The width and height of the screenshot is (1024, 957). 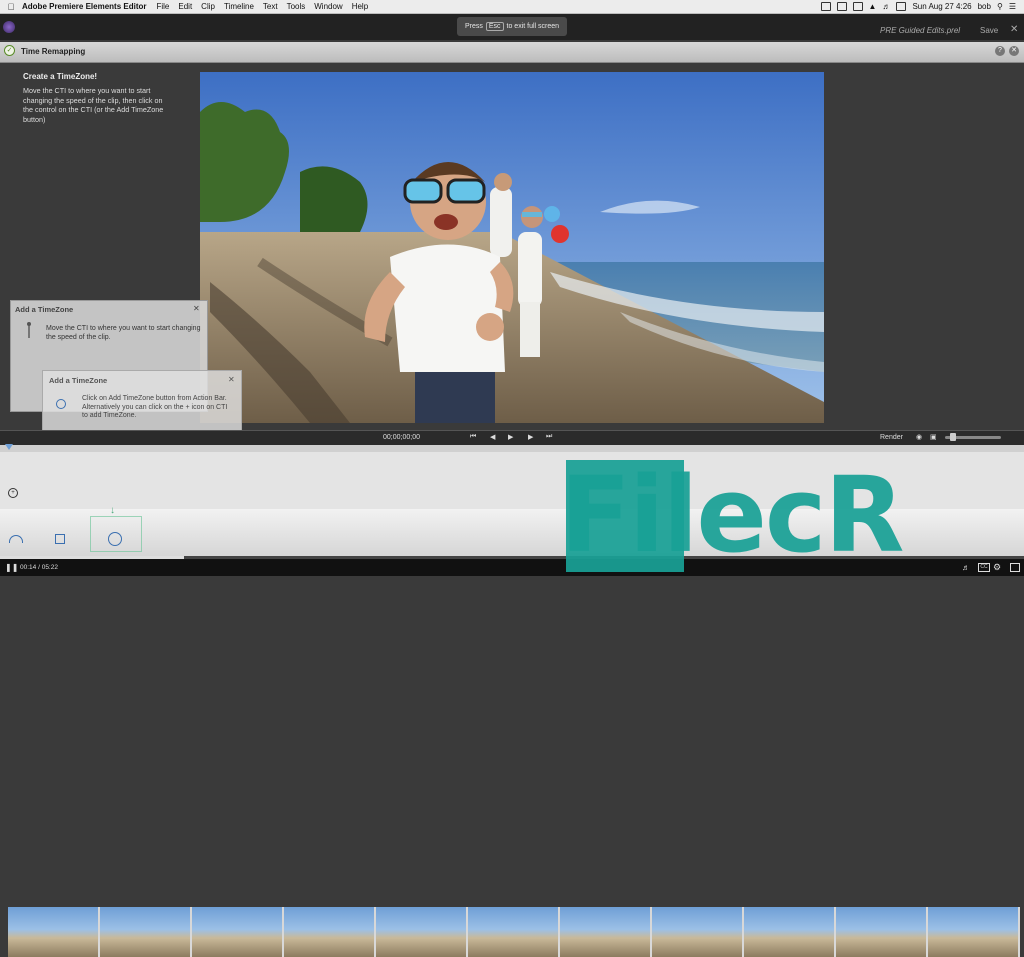 What do you see at coordinates (9, 50) in the screenshot?
I see `time-remapping-icon: ✓` at bounding box center [9, 50].